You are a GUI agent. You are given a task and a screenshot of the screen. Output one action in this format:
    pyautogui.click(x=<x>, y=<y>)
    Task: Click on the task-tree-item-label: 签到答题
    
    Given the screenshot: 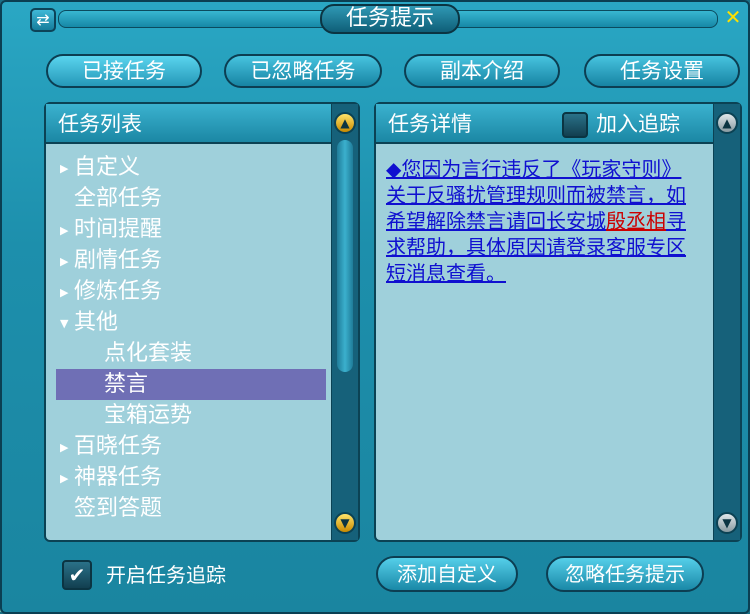 What is the action you would take?
    pyautogui.click(x=118, y=508)
    